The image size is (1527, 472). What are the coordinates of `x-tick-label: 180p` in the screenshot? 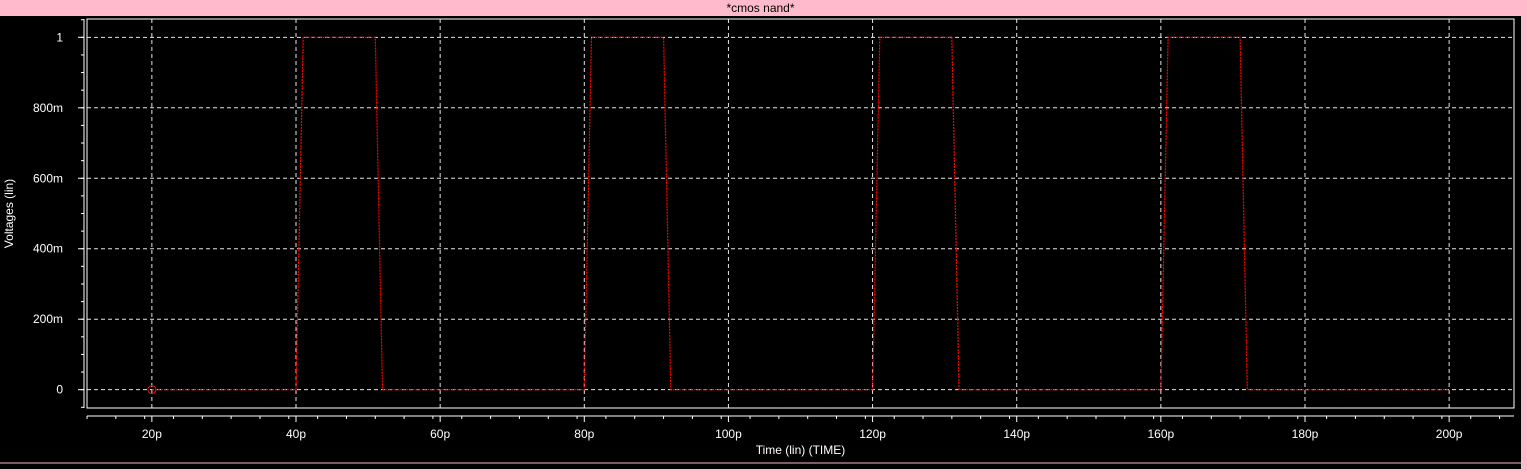 It's located at (1305, 434).